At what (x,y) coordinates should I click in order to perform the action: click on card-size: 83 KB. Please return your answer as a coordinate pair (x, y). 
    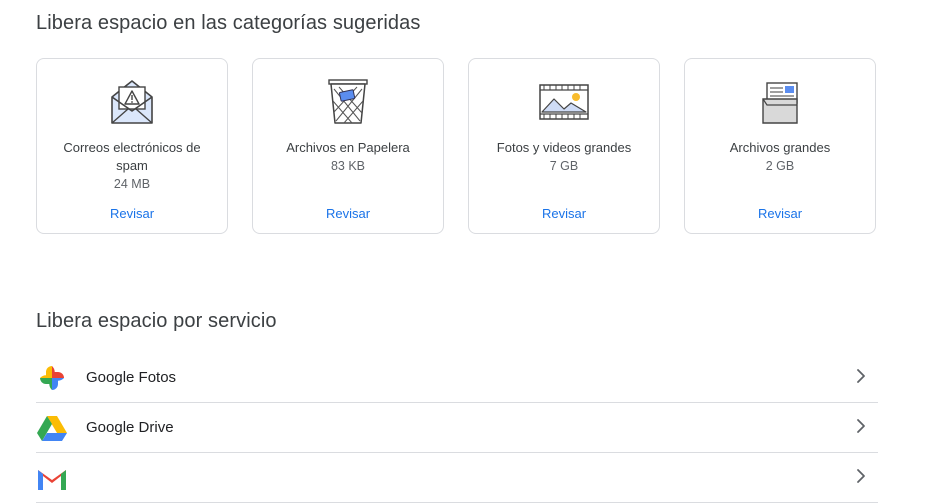
    Looking at the image, I should click on (348, 166).